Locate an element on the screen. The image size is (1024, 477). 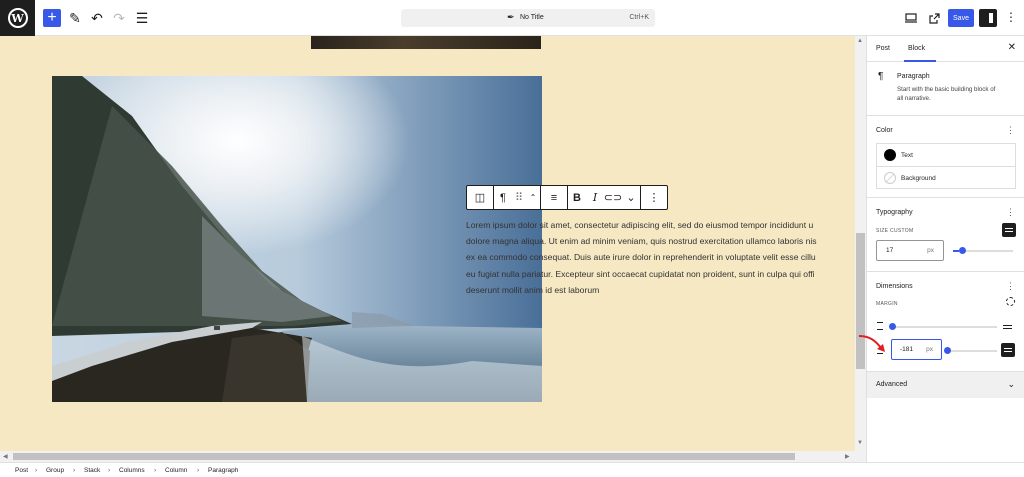
settings-panel-toggle-icon is located at coordinates (988, 18).